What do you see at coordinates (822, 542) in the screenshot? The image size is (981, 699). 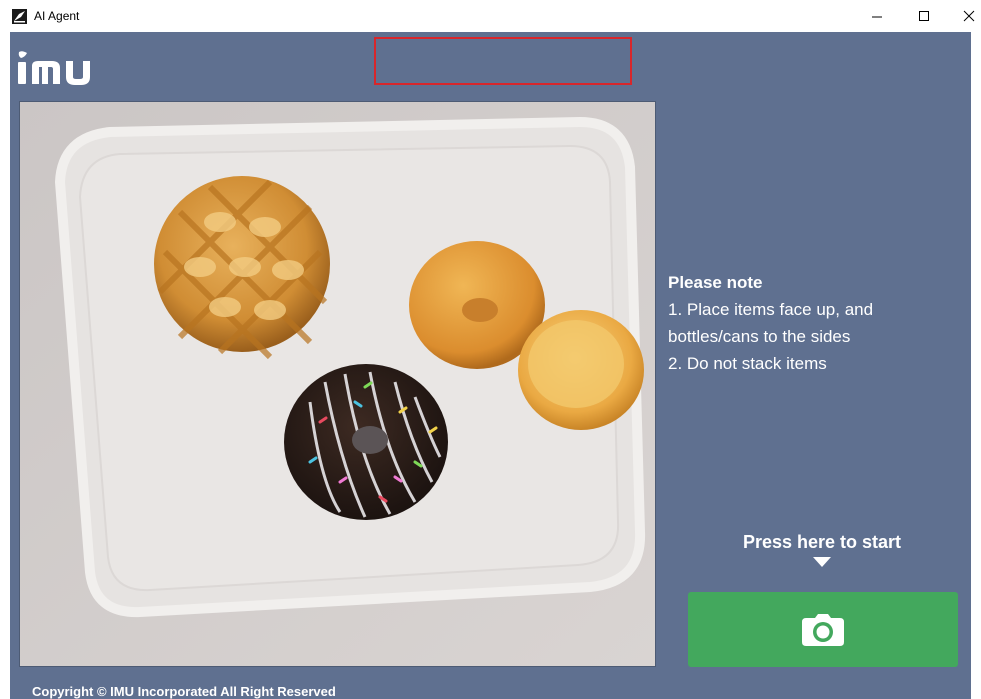 I see `start-label: Press here to start` at bounding box center [822, 542].